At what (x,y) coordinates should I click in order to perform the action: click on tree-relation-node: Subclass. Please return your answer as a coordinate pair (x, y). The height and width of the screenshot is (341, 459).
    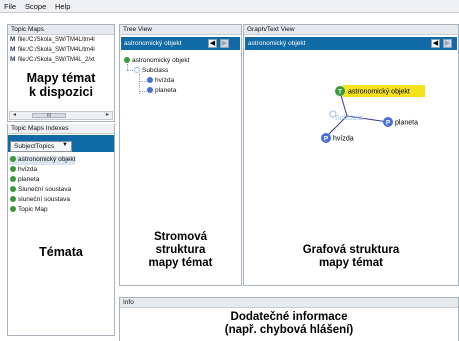
    Looking at the image, I should click on (151, 70).